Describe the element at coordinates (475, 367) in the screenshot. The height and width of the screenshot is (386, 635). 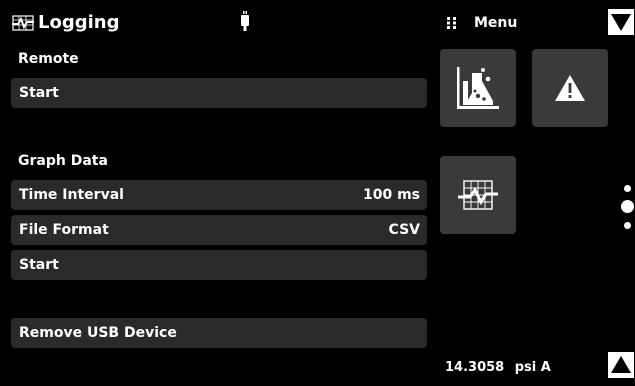
I see `pressure-value: 14.3058` at that location.